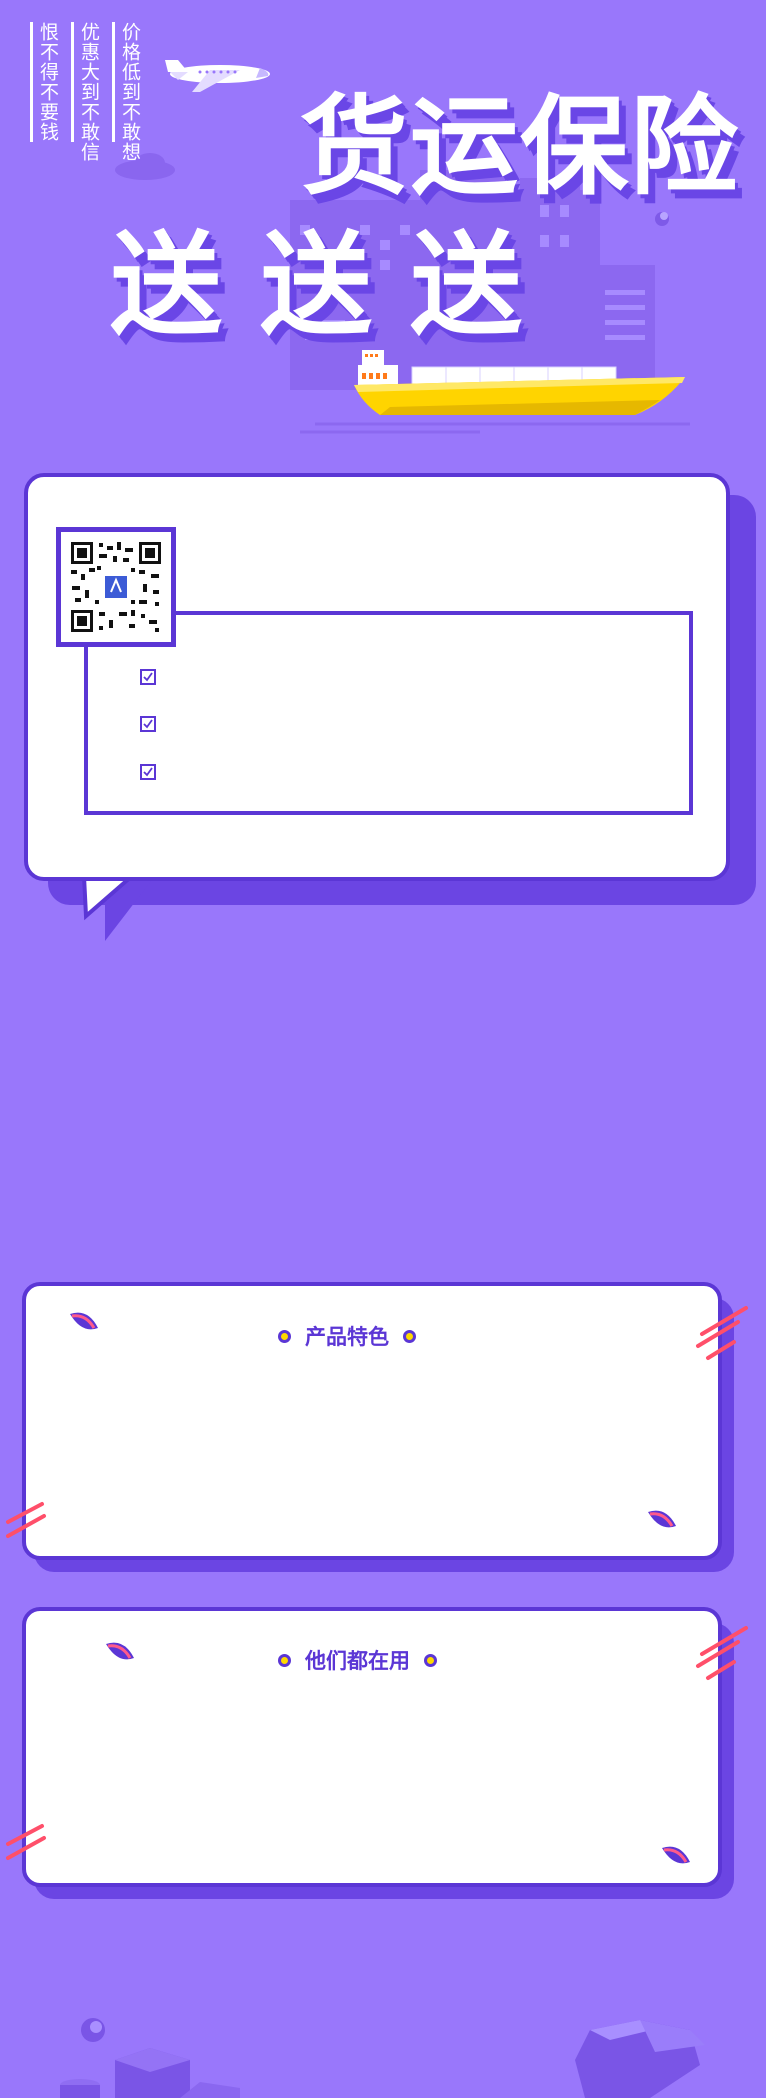  Describe the element at coordinates (520, 147) in the screenshot. I see `page-title: 货运保险` at that location.